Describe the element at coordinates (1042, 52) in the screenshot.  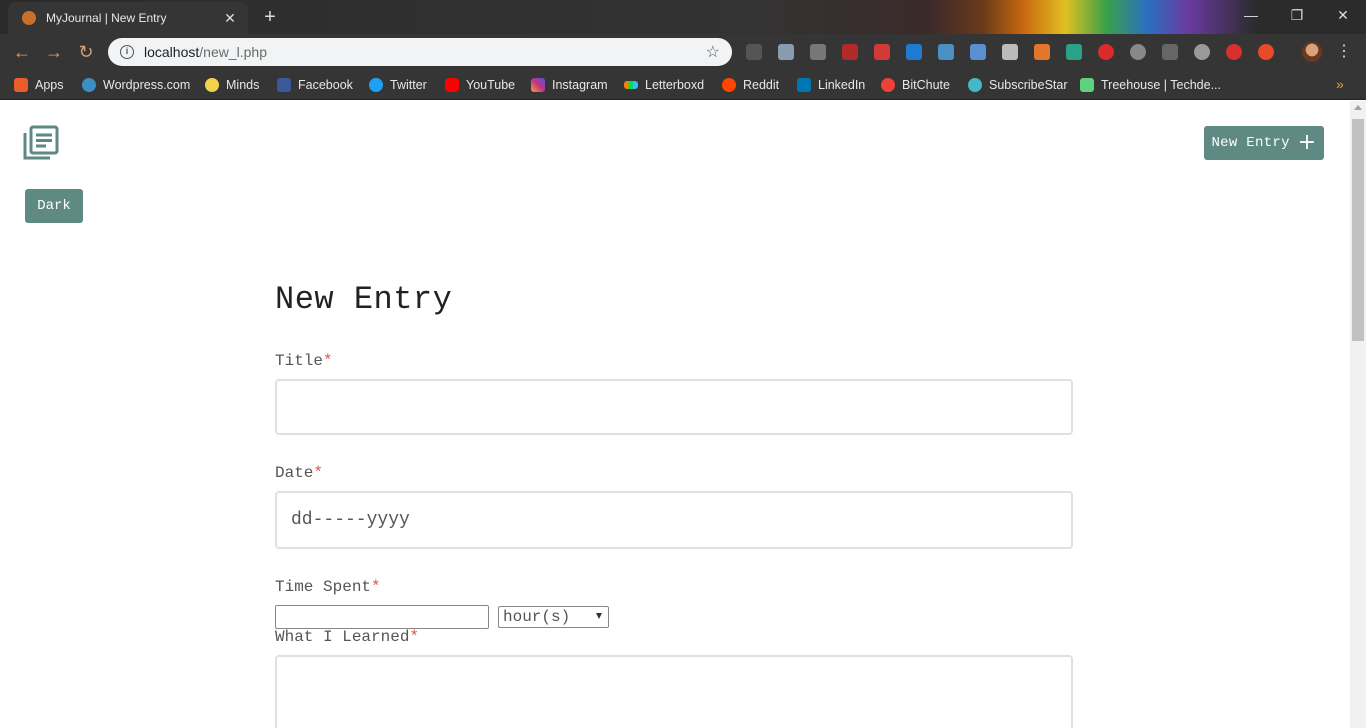
I see `extension-fox-icon` at that location.